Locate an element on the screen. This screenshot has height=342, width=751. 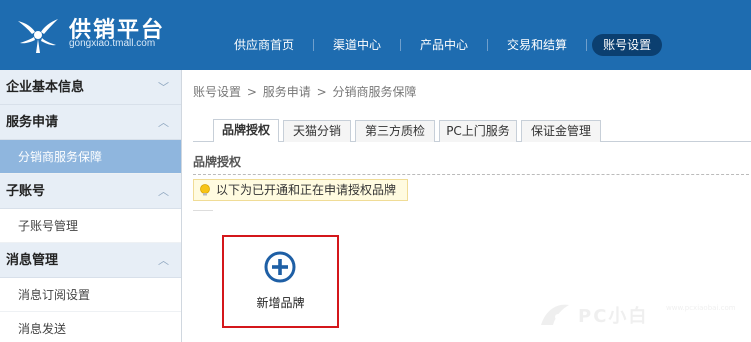
sidebar-section-label: 子账号 is located at coordinates (26, 191).